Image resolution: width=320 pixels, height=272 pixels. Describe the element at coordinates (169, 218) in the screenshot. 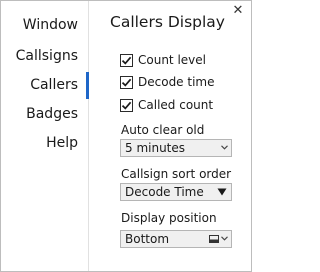

I see `display-position-label: Display position` at that location.